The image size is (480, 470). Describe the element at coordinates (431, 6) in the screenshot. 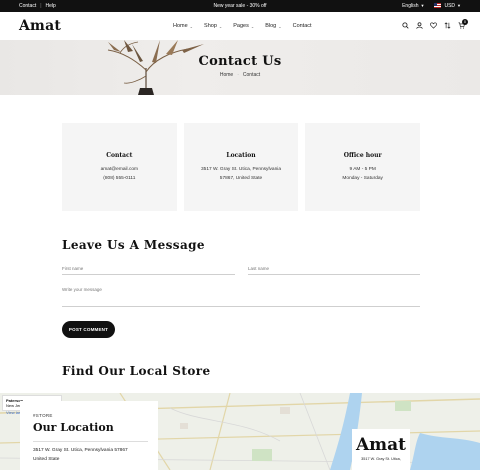

I see `topbar-selectors: English ▼ USD ▼` at that location.